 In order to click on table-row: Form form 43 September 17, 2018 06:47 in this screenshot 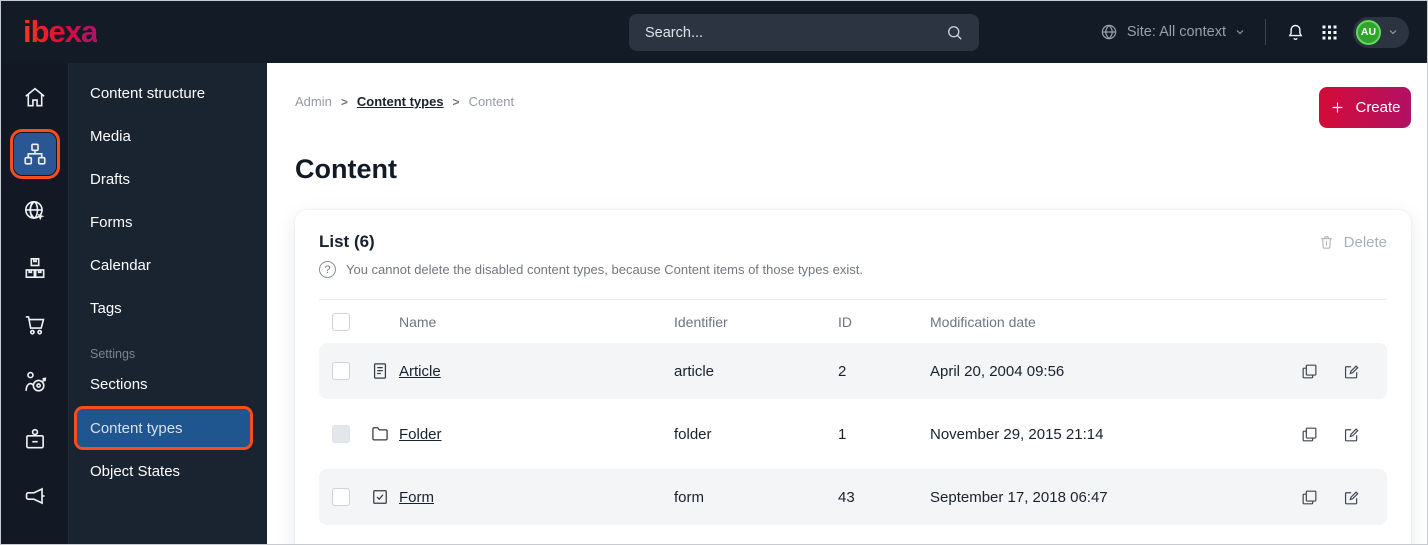, I will do `click(853, 497)`.